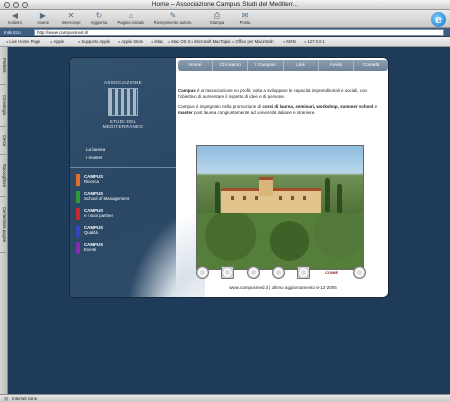 The width and height of the screenshot is (450, 402). I want to click on autofill-icon: ✎, so click(173, 15).